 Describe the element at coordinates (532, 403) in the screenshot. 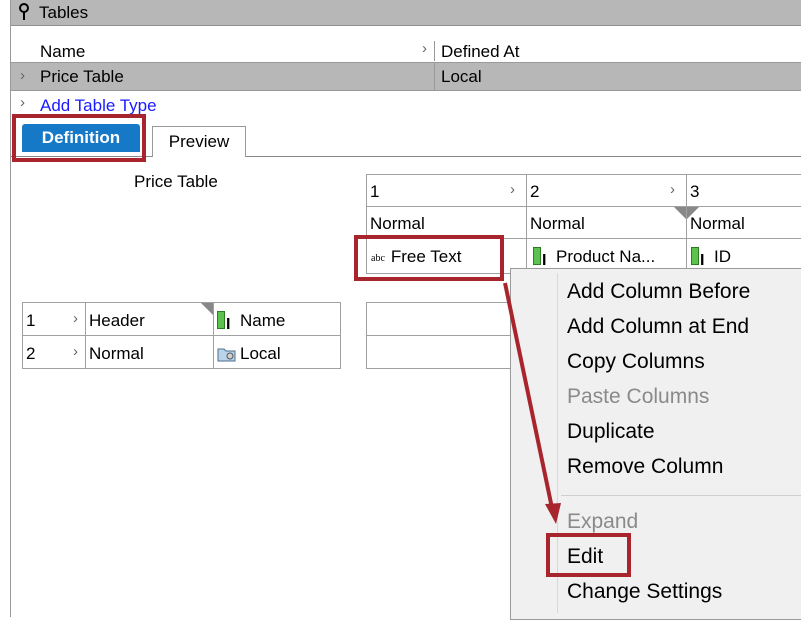

I see `annotation-arrow` at that location.